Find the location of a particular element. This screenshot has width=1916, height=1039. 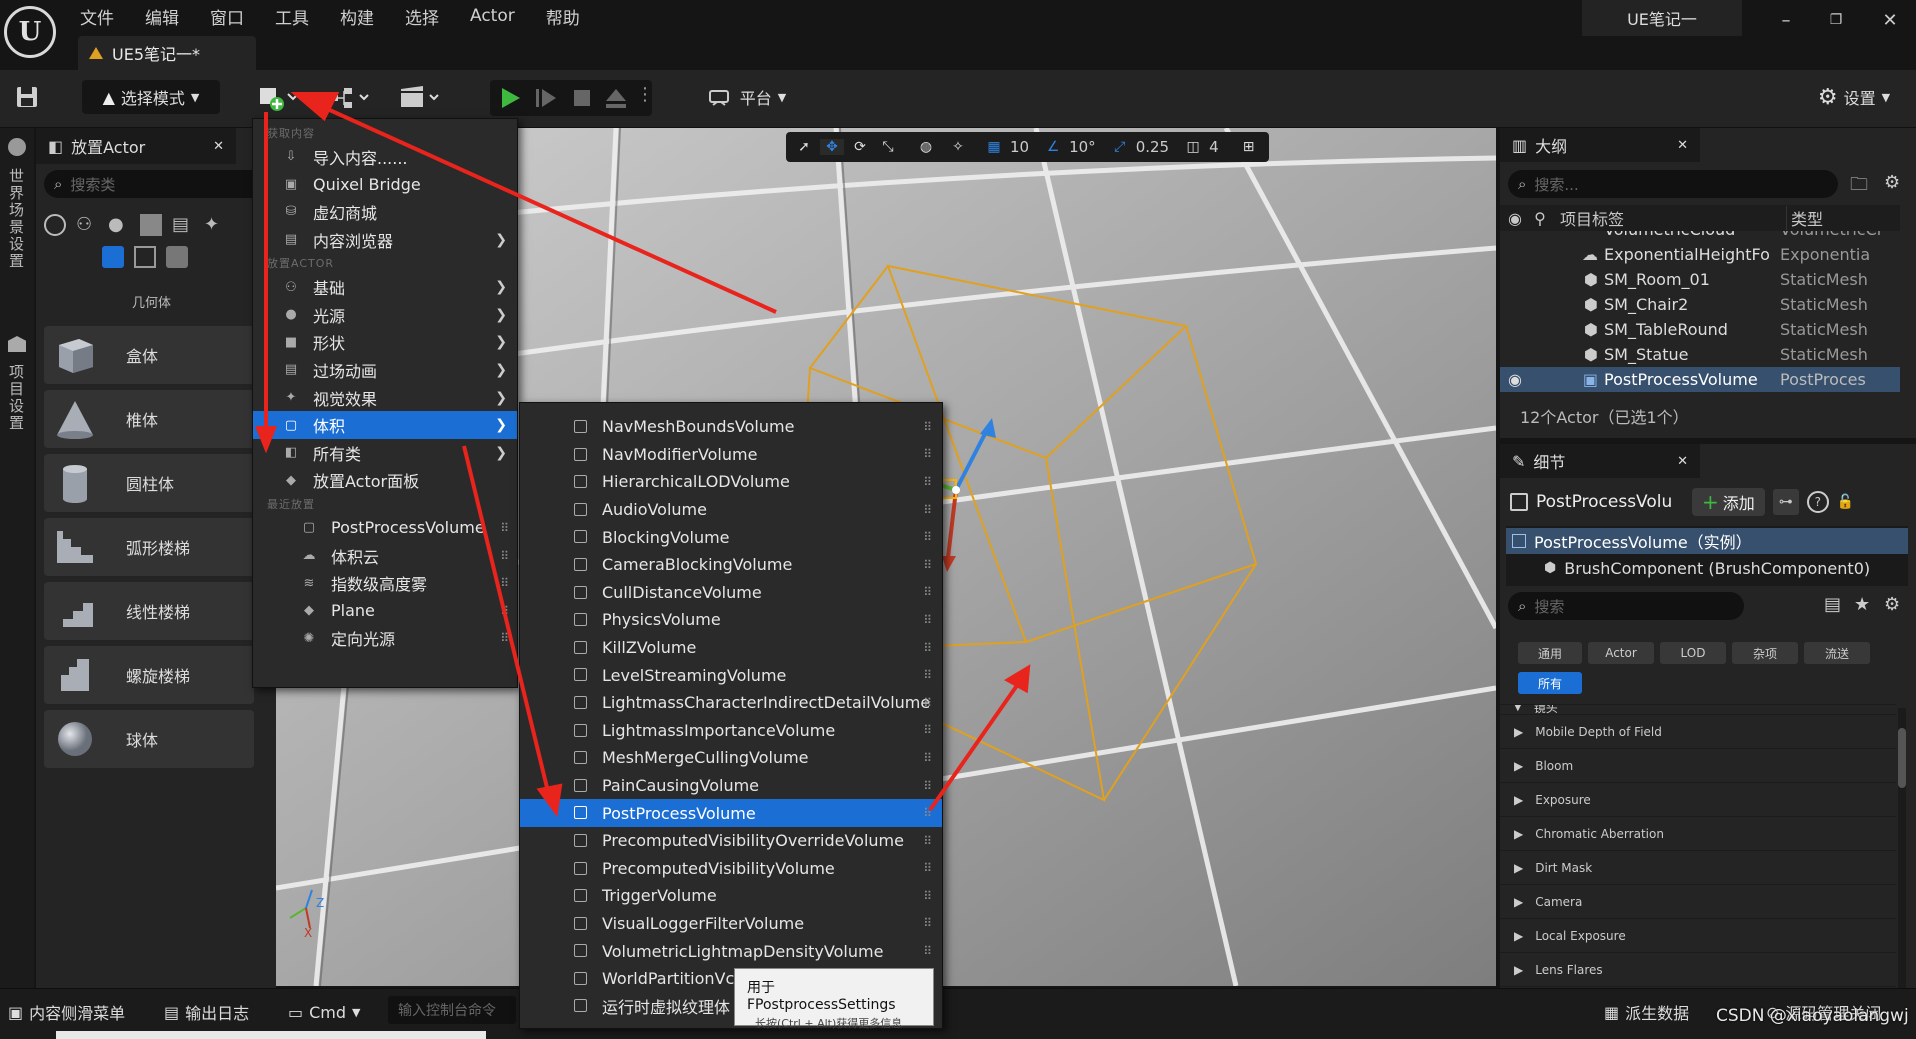

outliner-row: ⬢ SM_Chair2 StaticMesh is located at coordinates (1700, 304).